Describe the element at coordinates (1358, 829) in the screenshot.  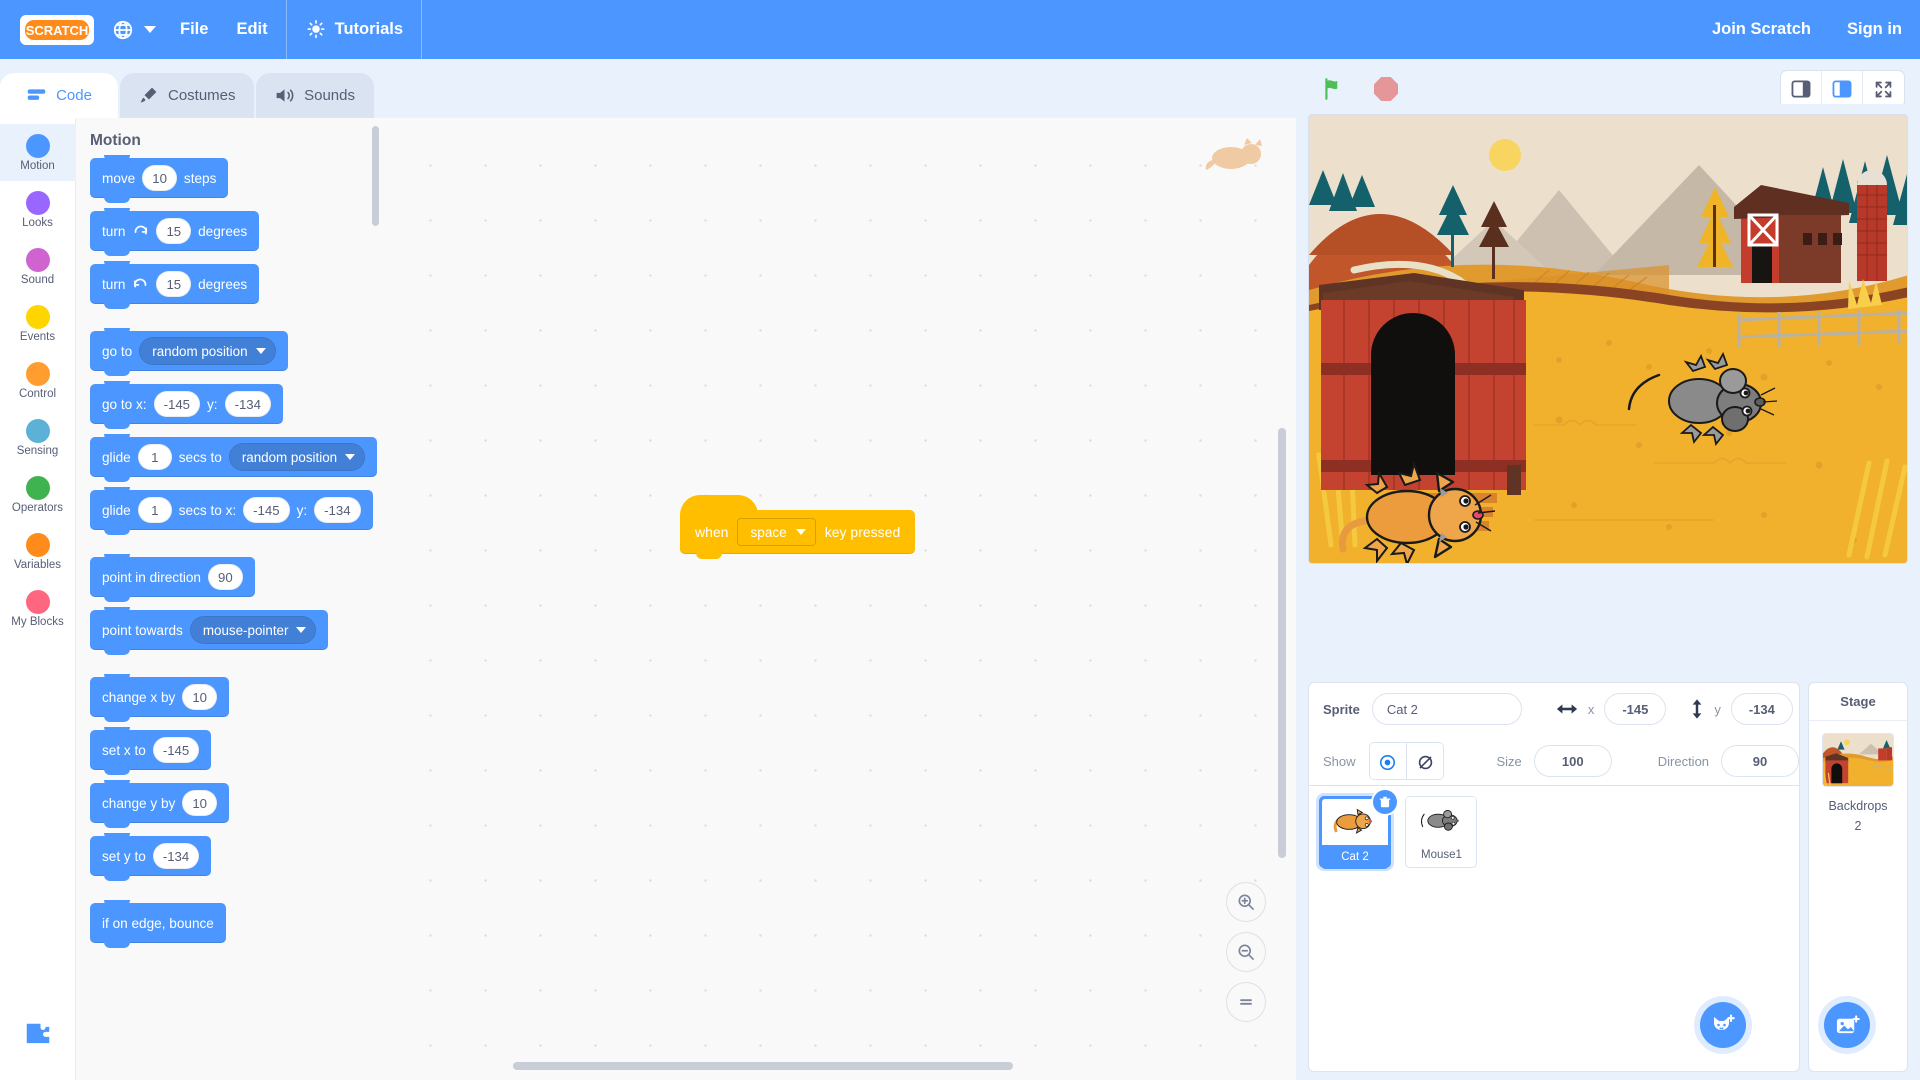
I see `sprite-tile-cat-2: Cat 2` at that location.